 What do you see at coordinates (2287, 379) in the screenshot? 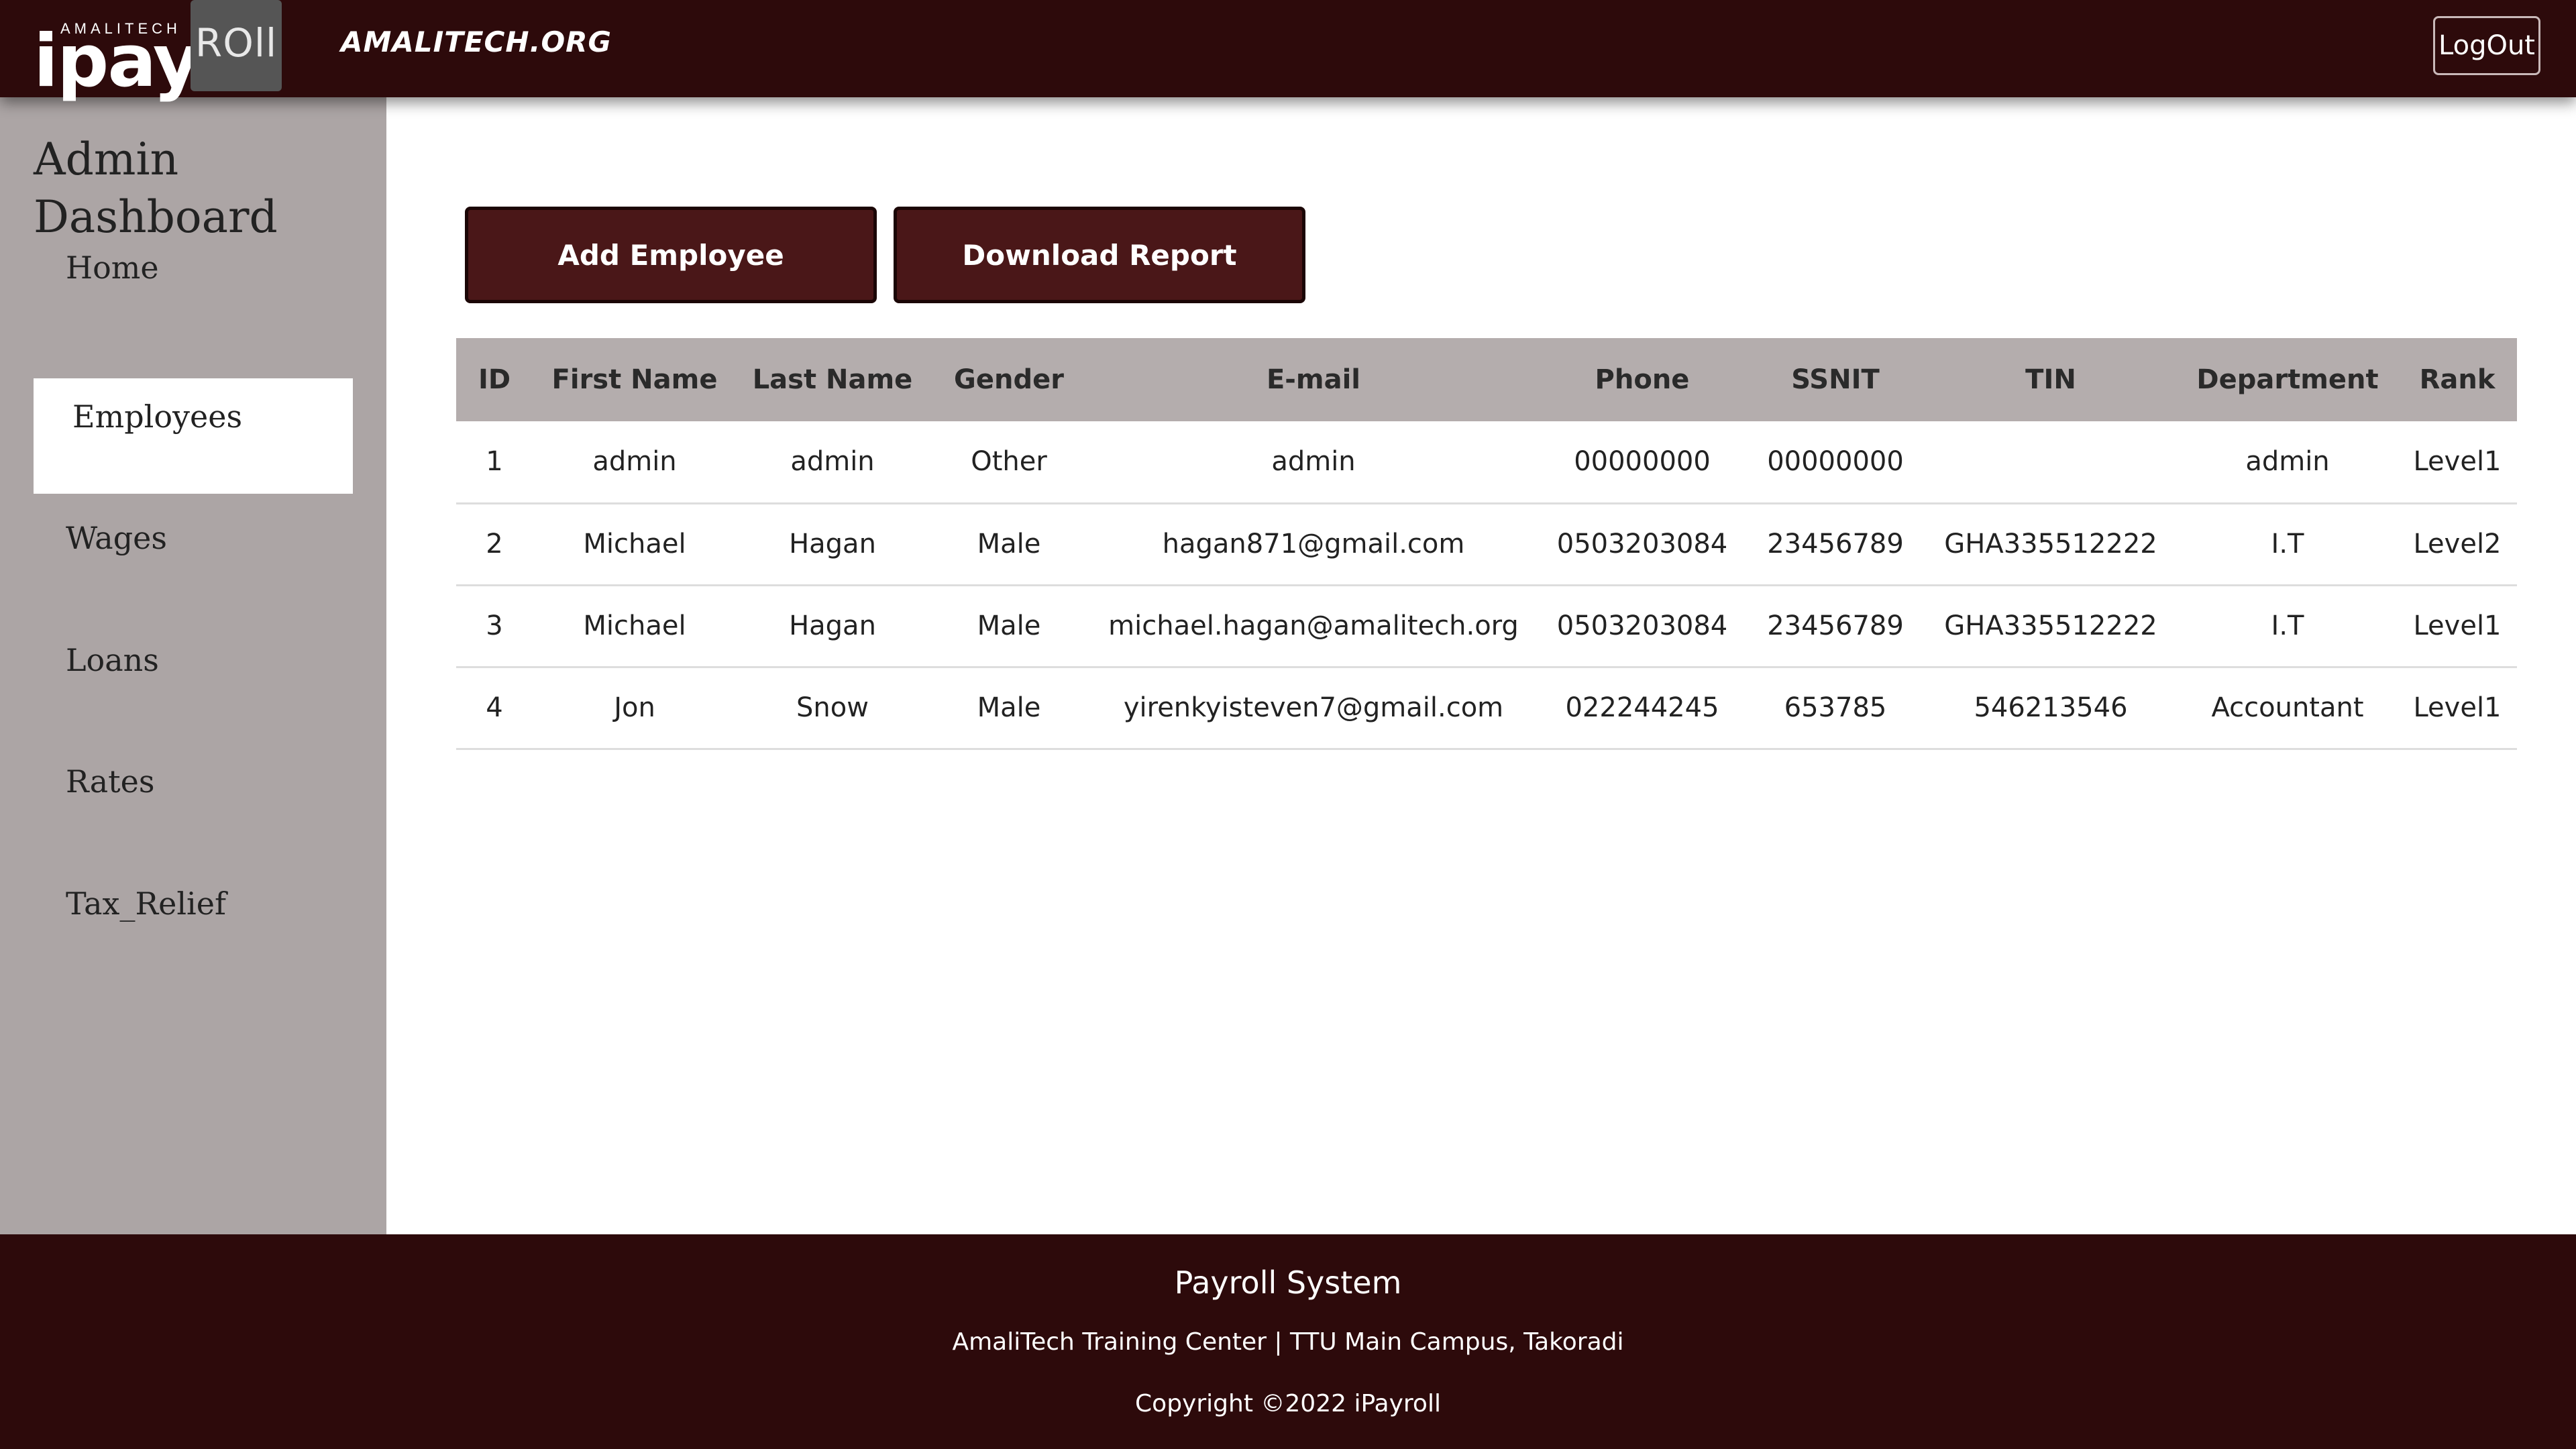
I see `column-header-department: Department` at bounding box center [2287, 379].